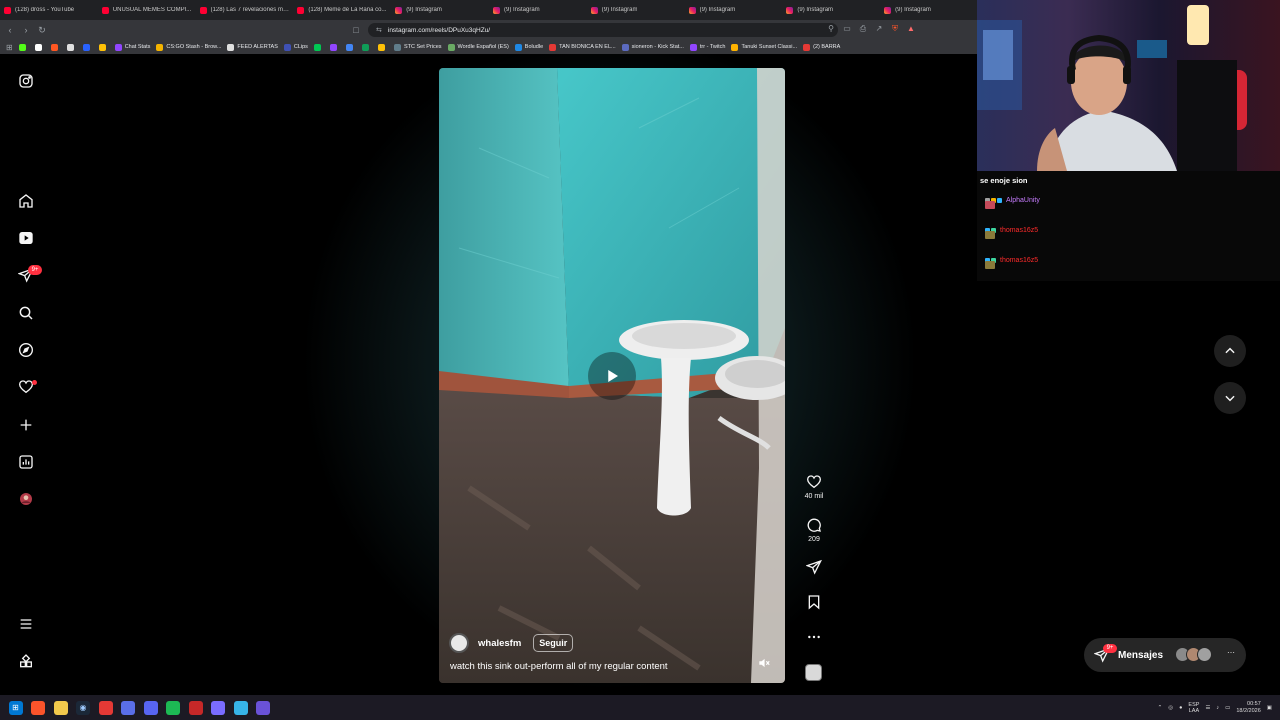 The image size is (1280, 720). I want to click on messages-button: 9+ Mensajes ⋯, so click(1165, 655).